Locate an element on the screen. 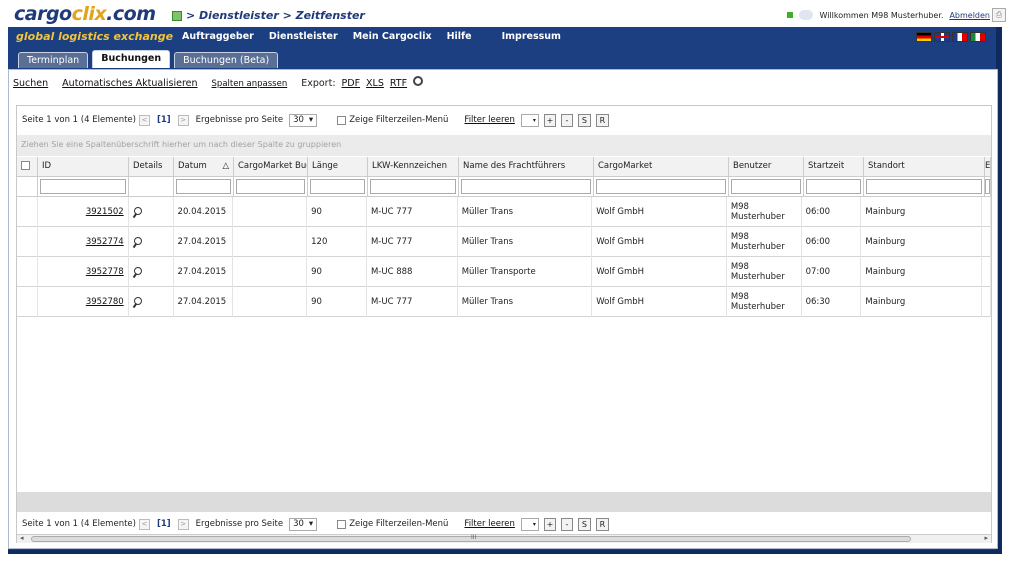 The height and width of the screenshot is (576, 1024). menu-item-impressum: Impressum is located at coordinates (531, 36).